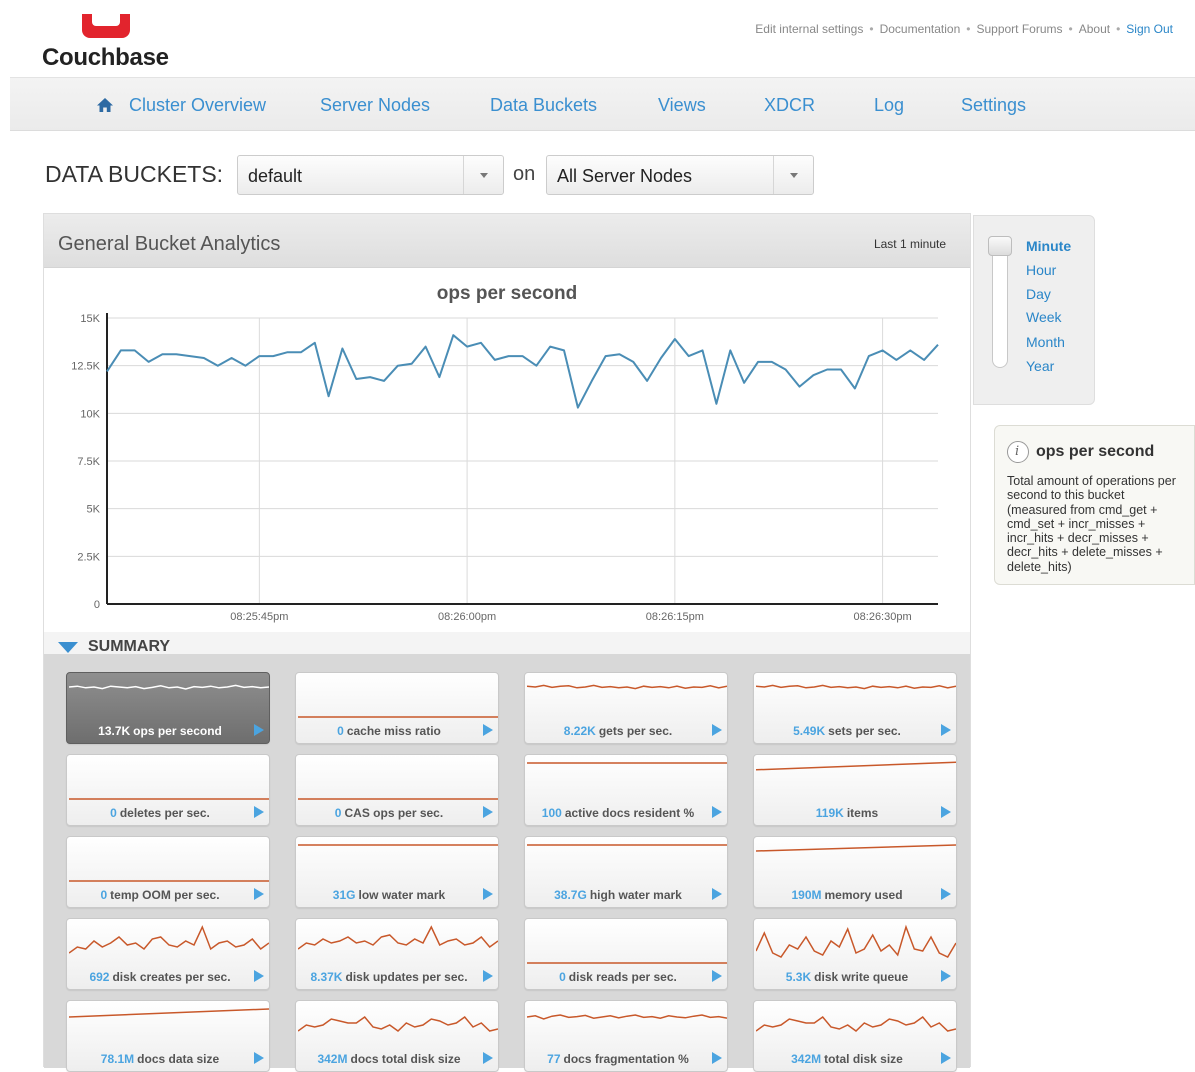 The height and width of the screenshot is (1072, 1195). I want to click on zoom-option-week: Week, so click(1044, 317).